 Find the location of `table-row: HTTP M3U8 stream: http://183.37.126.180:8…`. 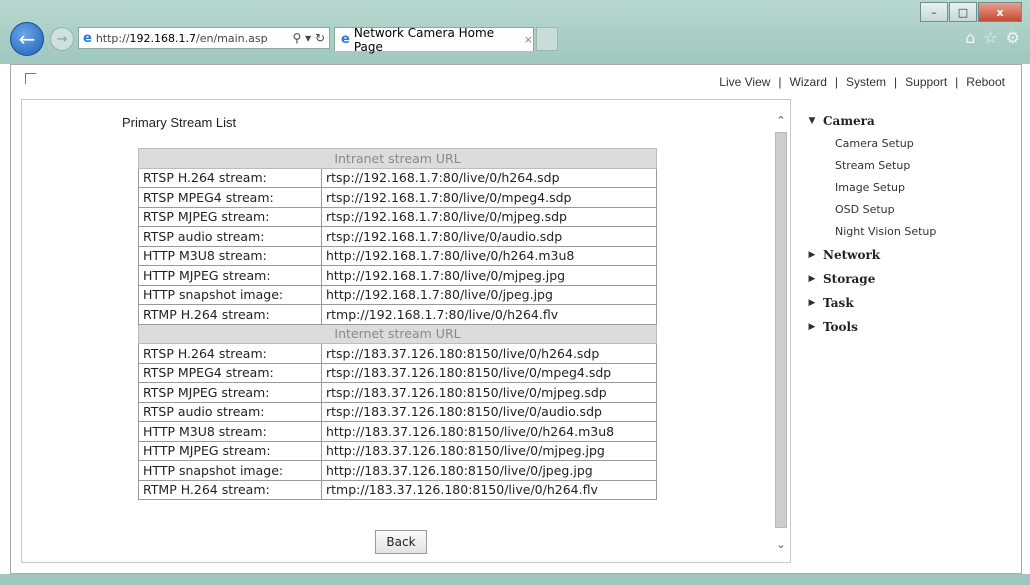

table-row: HTTP M3U8 stream: http://183.37.126.180:8… is located at coordinates (397, 431).